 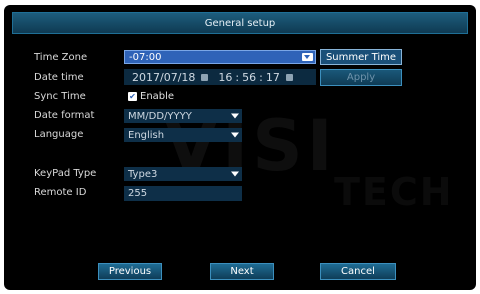 What do you see at coordinates (394, 192) in the screenshot?
I see `watermark-sub: TECH` at bounding box center [394, 192].